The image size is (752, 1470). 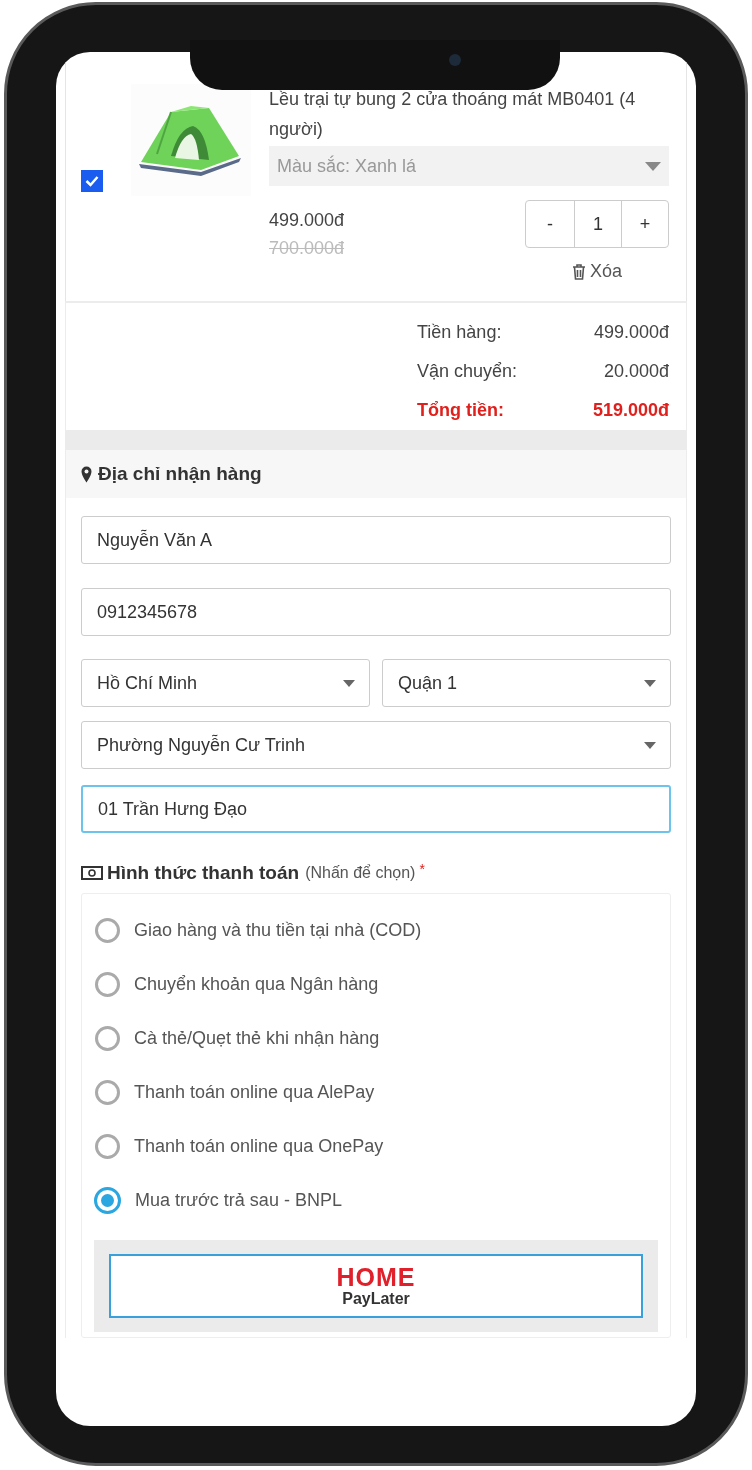 What do you see at coordinates (307, 220) in the screenshot?
I see `price: 499.000đ` at bounding box center [307, 220].